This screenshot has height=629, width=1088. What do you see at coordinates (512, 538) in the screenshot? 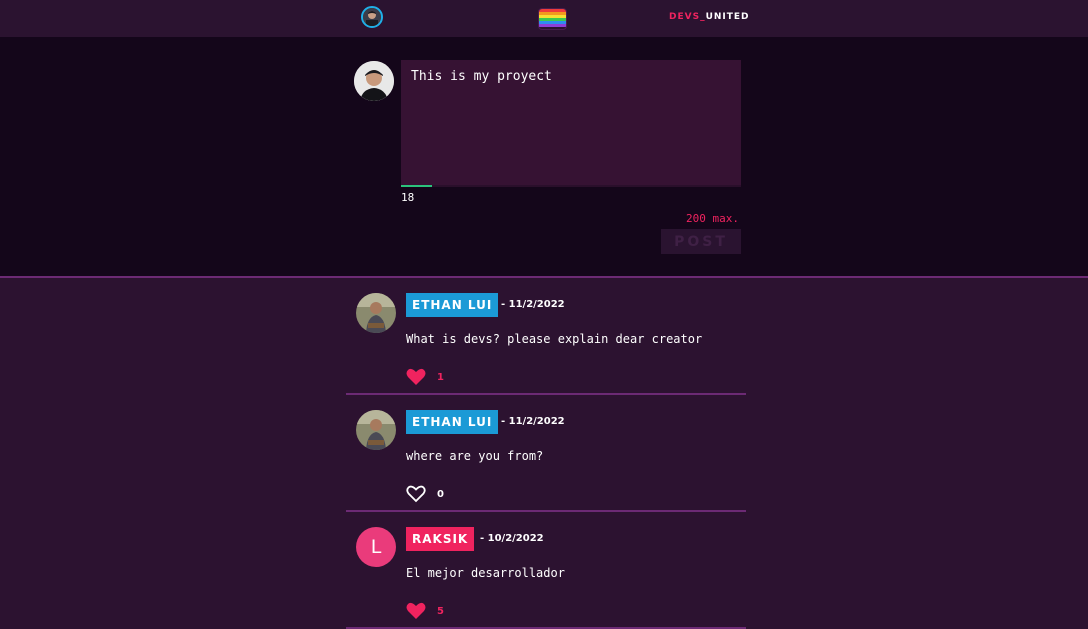
I see `post-date: - 10/2/2022` at bounding box center [512, 538].